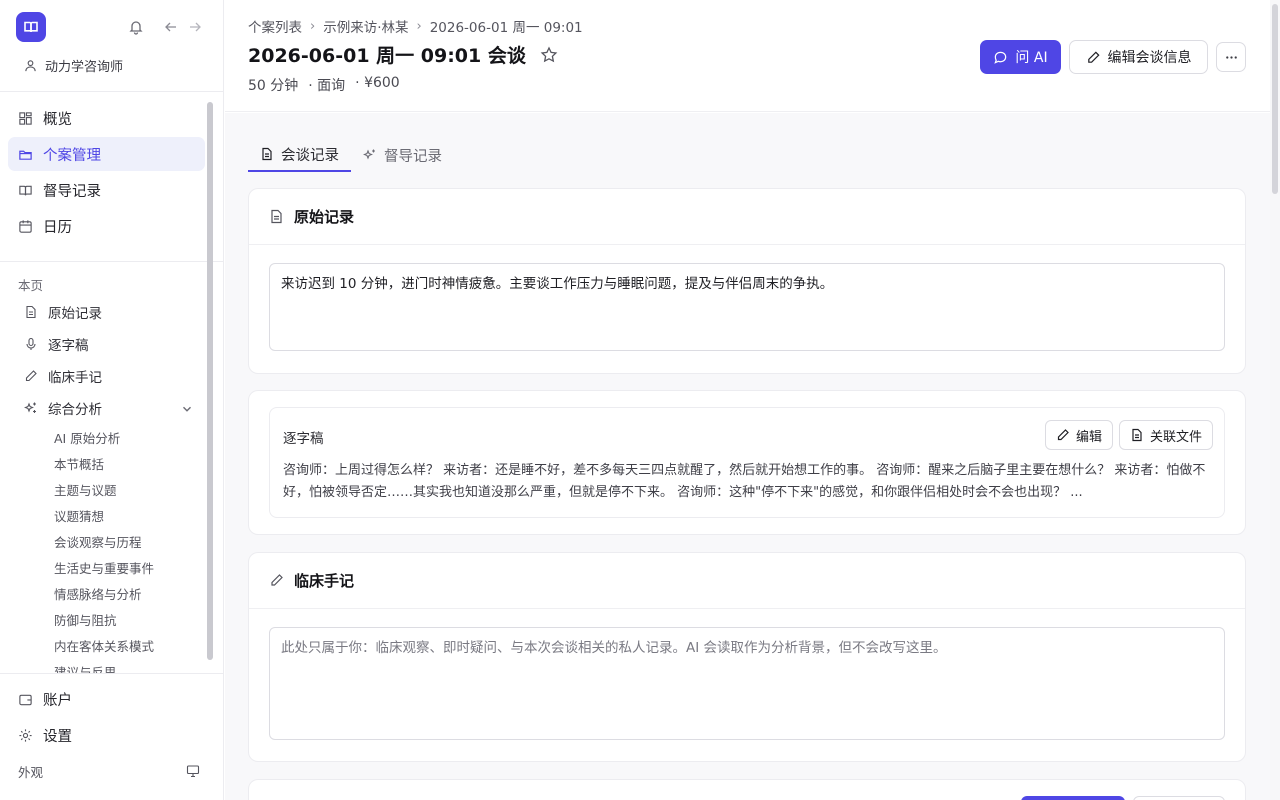  Describe the element at coordinates (267, 154) in the screenshot. I see `document-icon` at that location.